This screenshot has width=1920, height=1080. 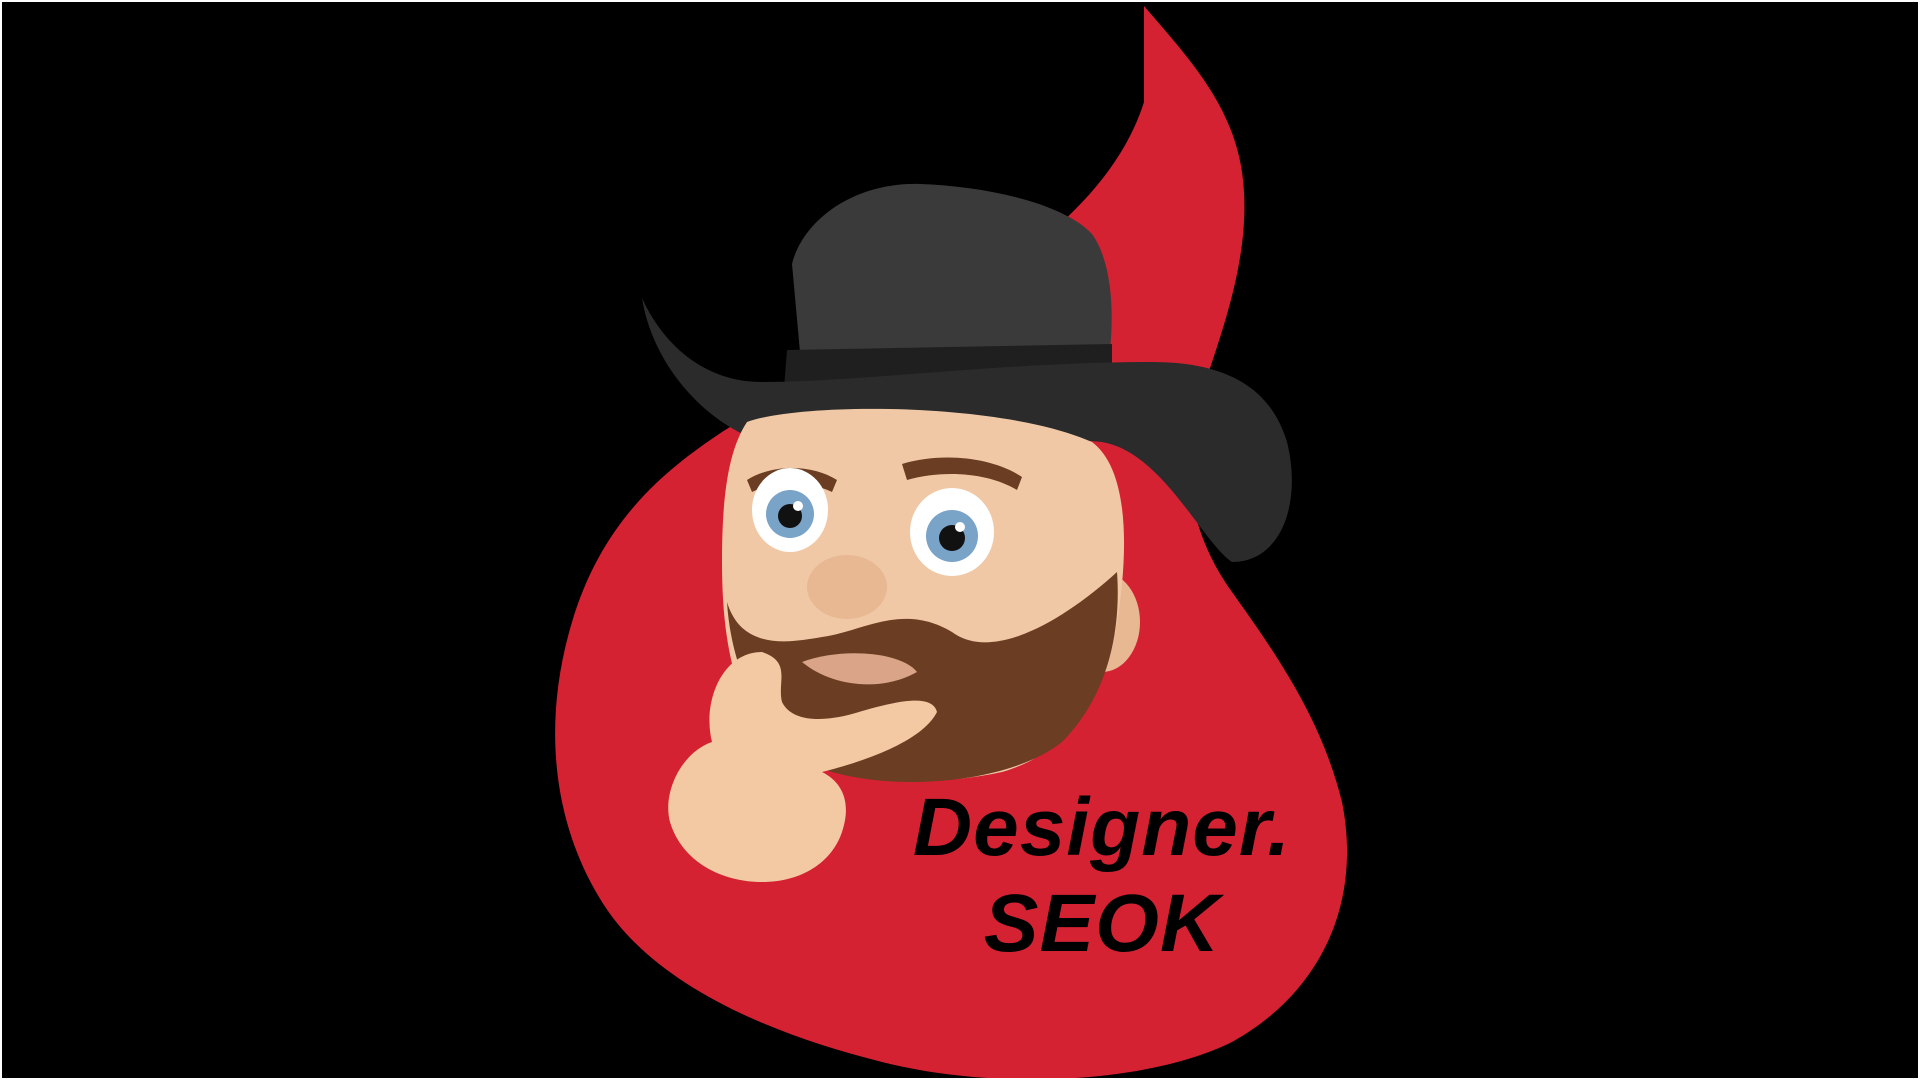 I want to click on nose, so click(x=847, y=587).